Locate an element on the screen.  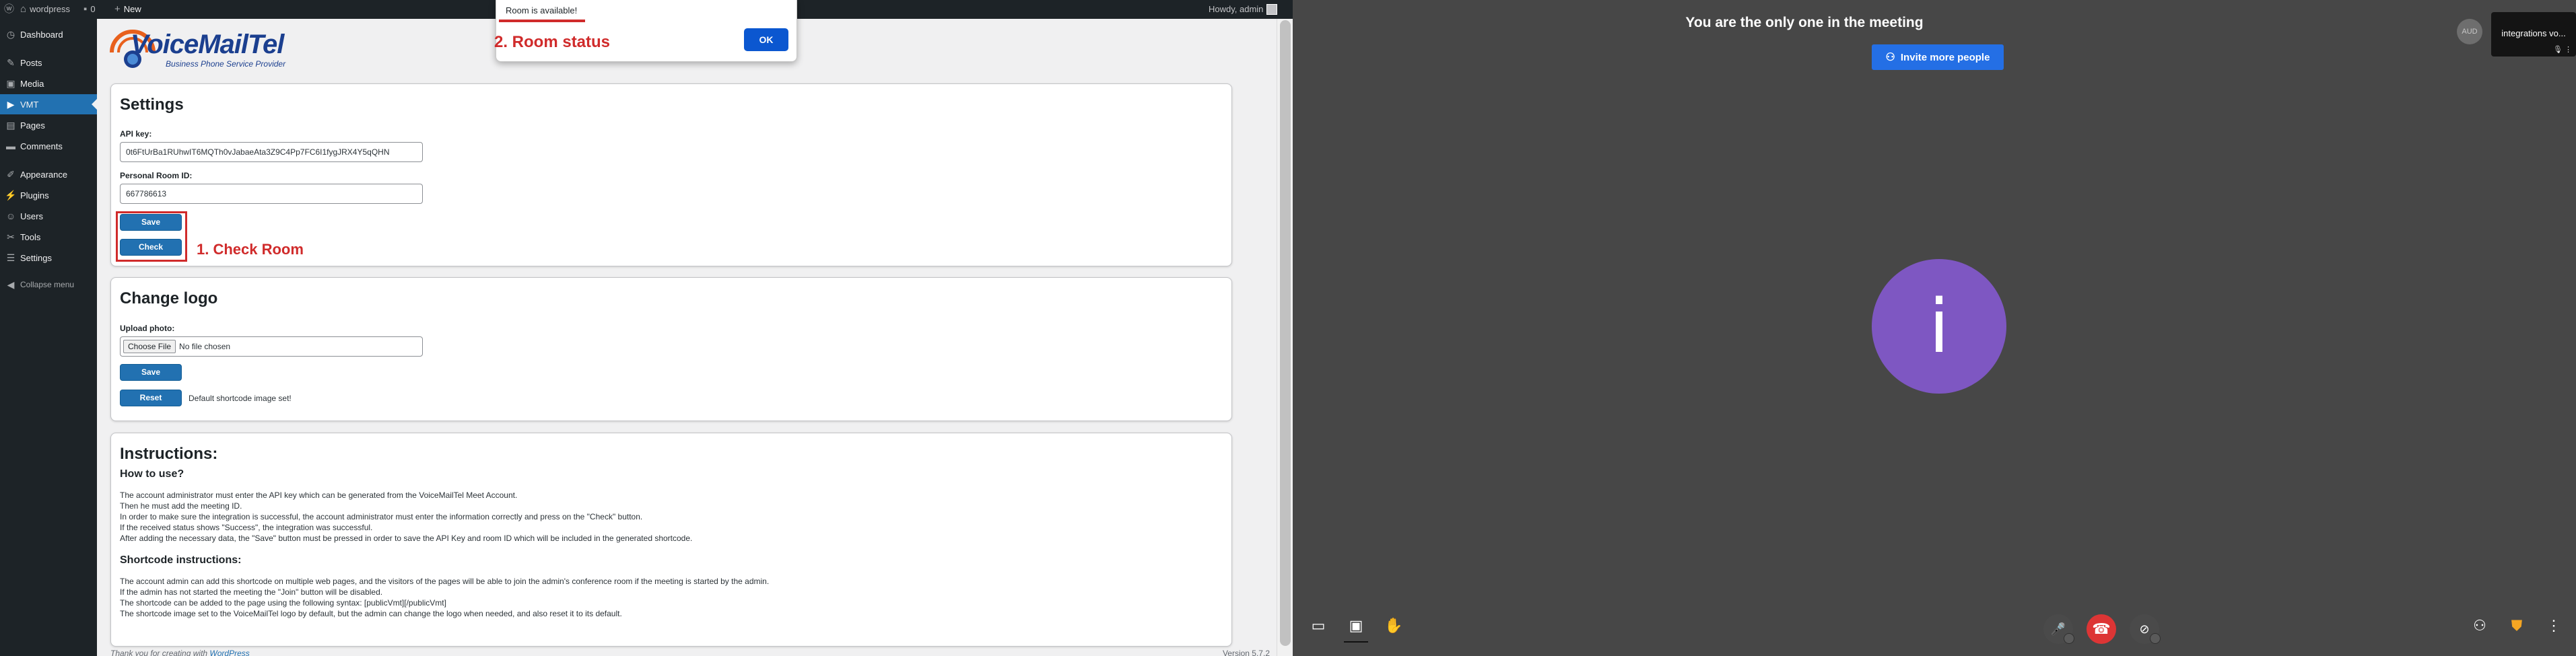
room-id-input is located at coordinates (271, 194).